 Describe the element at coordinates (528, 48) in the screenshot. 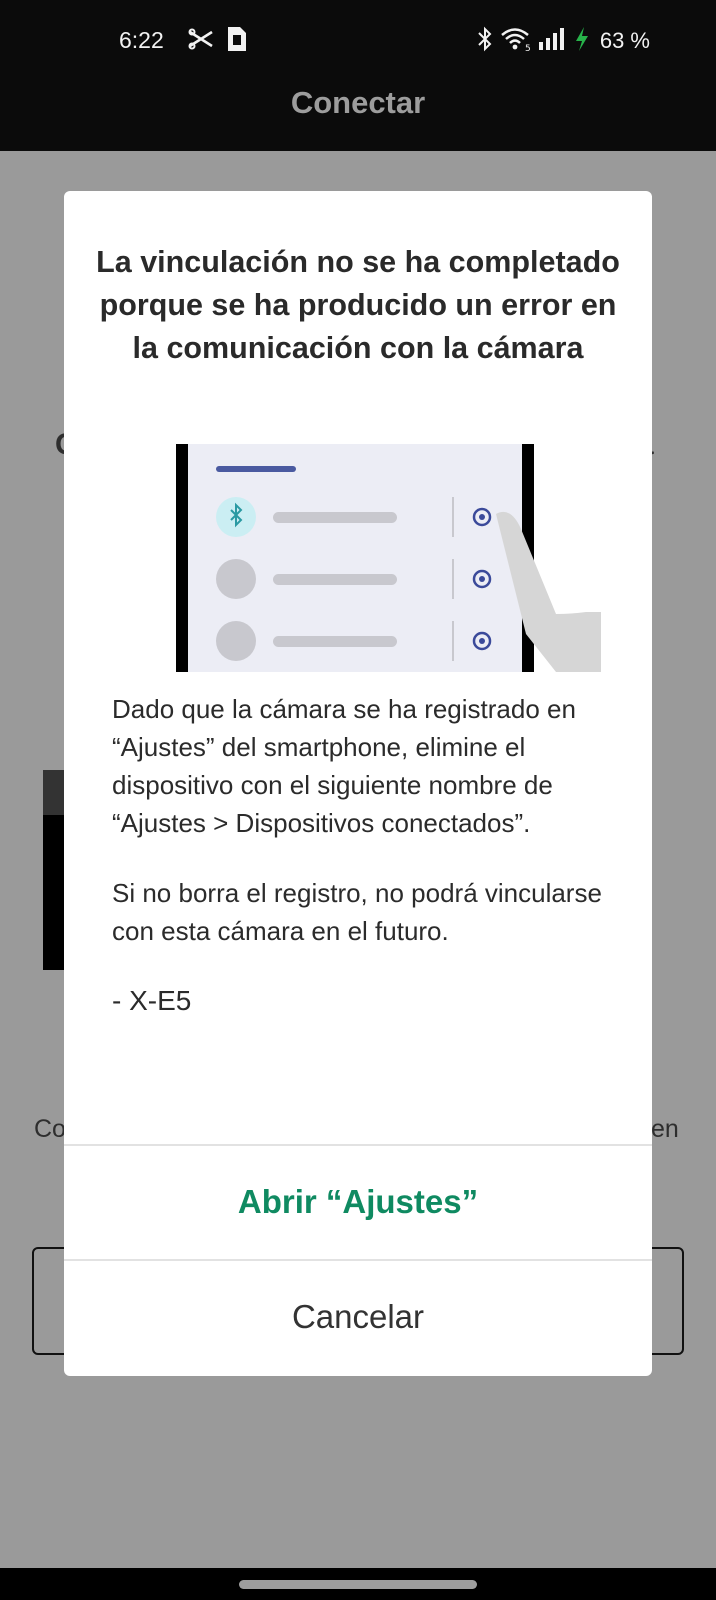

I see `svg-text: 5` at that location.